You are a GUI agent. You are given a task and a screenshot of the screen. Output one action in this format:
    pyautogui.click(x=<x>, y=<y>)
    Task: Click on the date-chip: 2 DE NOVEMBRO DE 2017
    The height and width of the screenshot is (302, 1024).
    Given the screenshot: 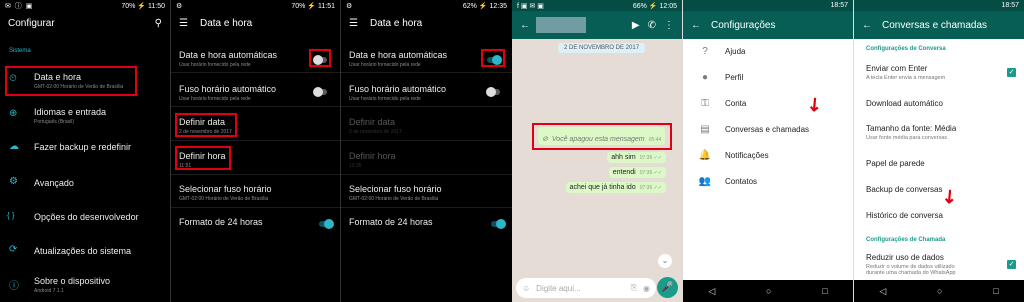 What is the action you would take?
    pyautogui.click(x=602, y=48)
    